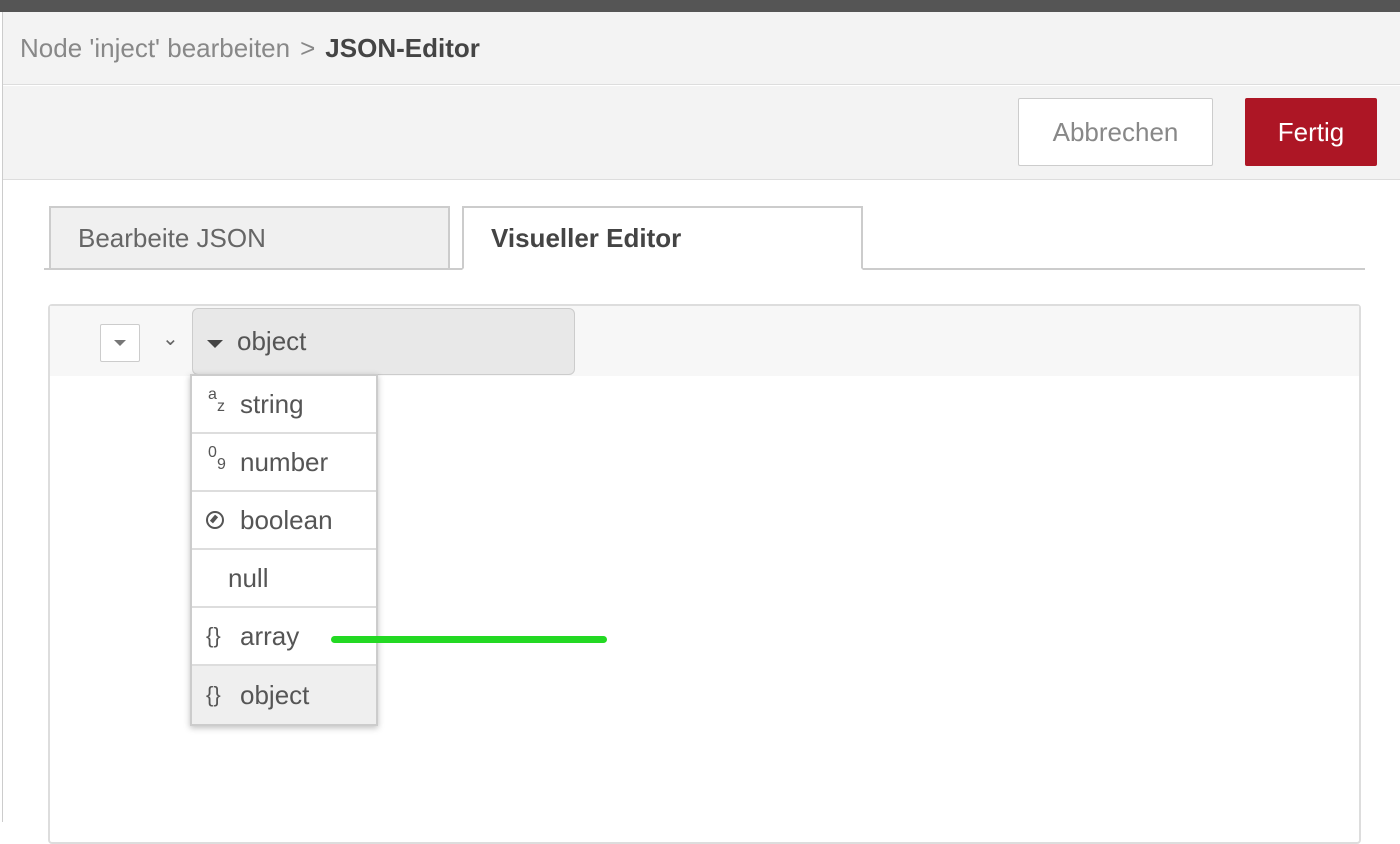  I want to click on type-option-null: null, so click(284, 579).